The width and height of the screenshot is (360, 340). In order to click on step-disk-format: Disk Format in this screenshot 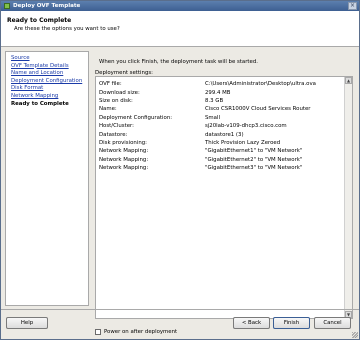, I will do `click(47, 89)`.